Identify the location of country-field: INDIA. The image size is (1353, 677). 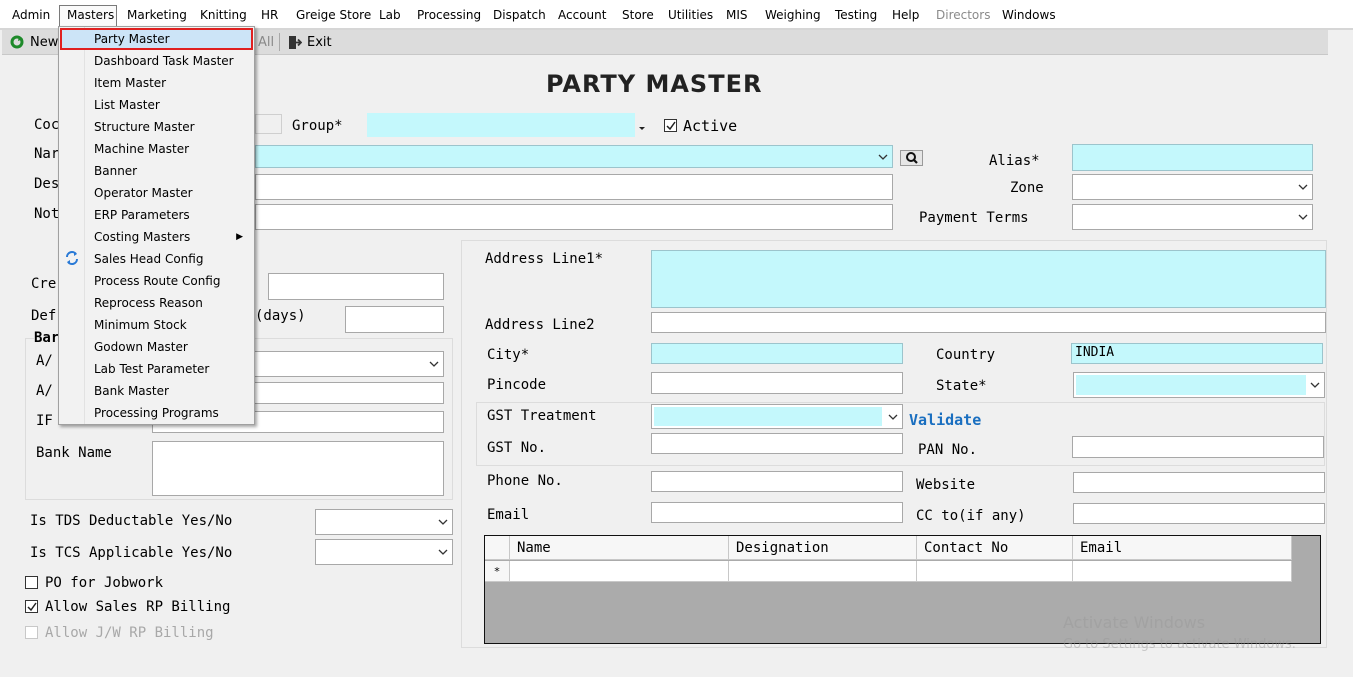
(1197, 353).